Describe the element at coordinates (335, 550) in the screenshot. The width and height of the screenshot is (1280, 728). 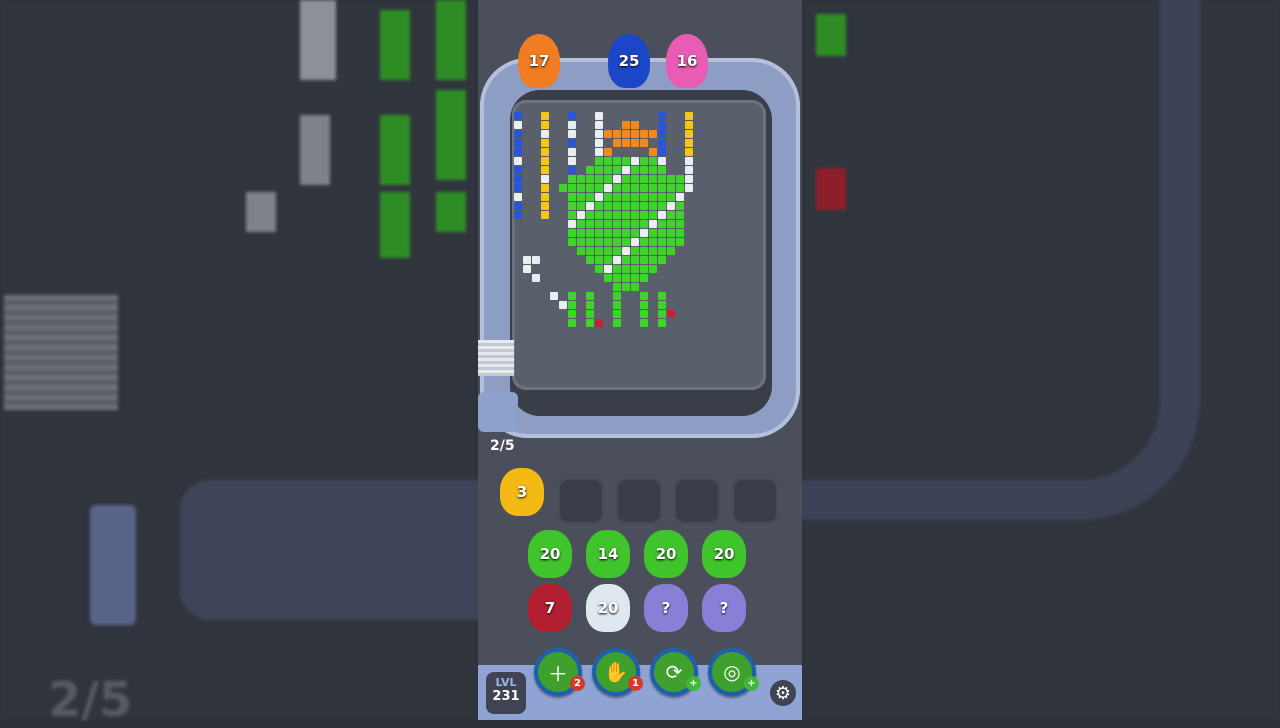
I see `background-conveyor-left` at that location.